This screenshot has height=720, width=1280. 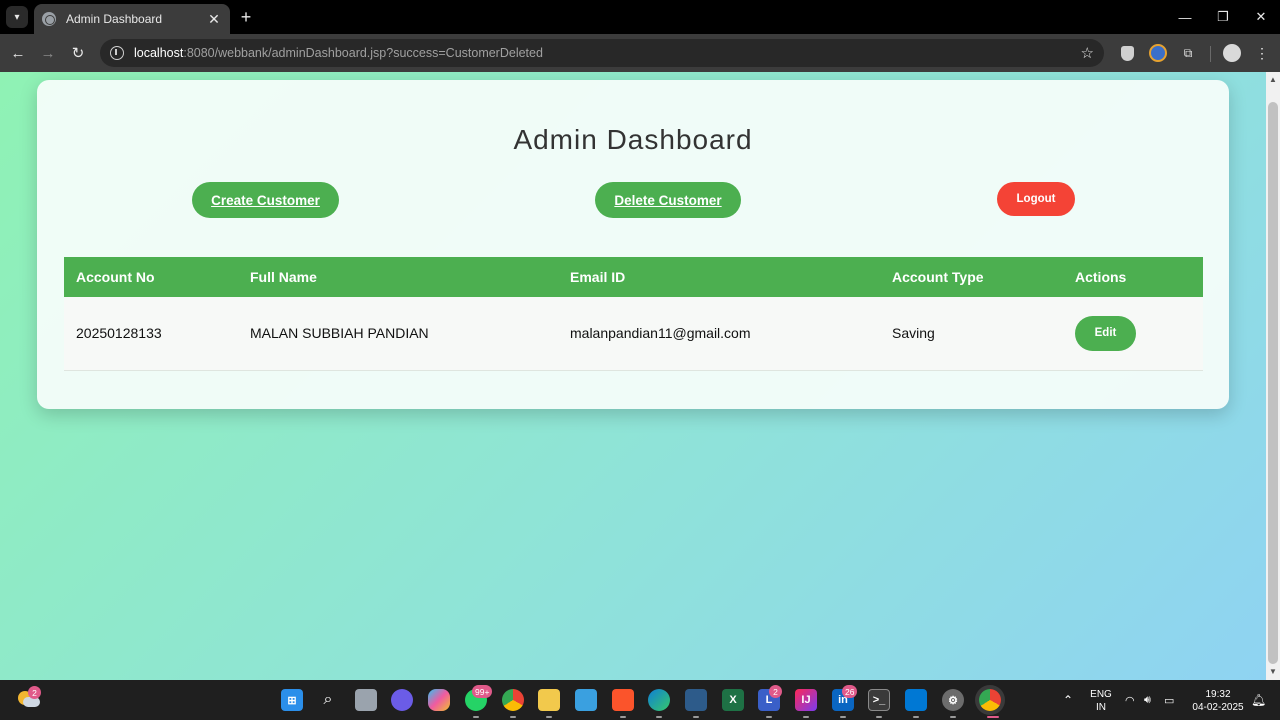 What do you see at coordinates (48, 53) in the screenshot?
I see `forward-button: →` at bounding box center [48, 53].